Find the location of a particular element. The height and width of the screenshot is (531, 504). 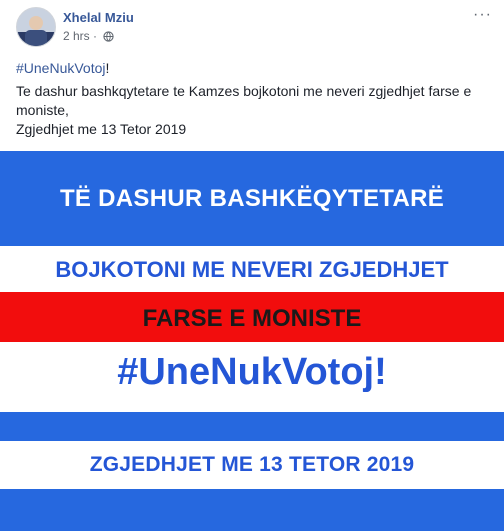

post-text-line: Zgjedhjet me 13 Tetor 2019 is located at coordinates (101, 129).